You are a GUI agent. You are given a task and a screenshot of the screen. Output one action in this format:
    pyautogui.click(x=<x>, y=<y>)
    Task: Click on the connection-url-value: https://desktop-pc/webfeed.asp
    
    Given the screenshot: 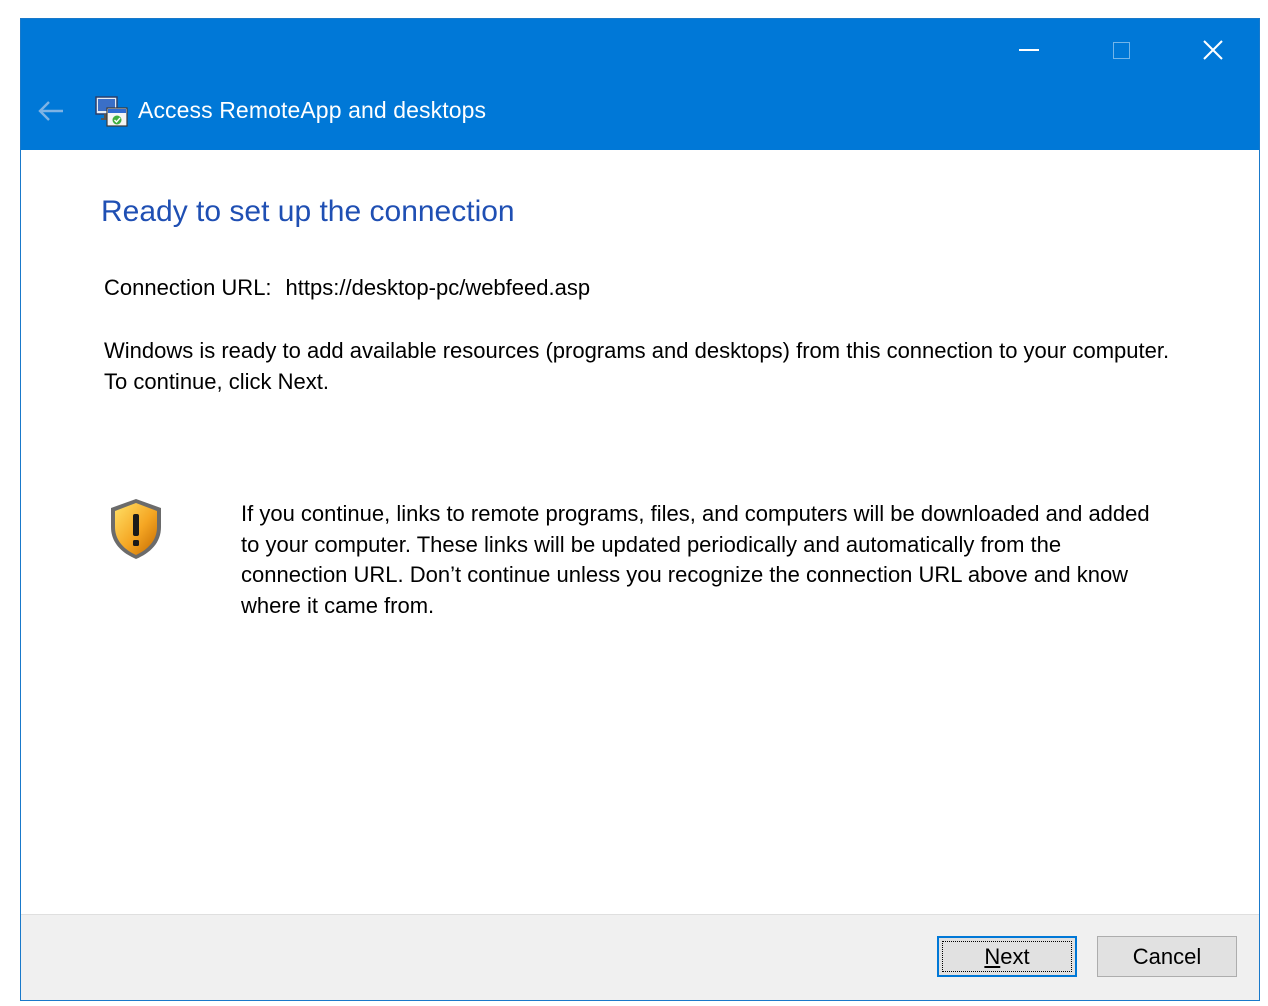 What is the action you would take?
    pyautogui.click(x=438, y=287)
    